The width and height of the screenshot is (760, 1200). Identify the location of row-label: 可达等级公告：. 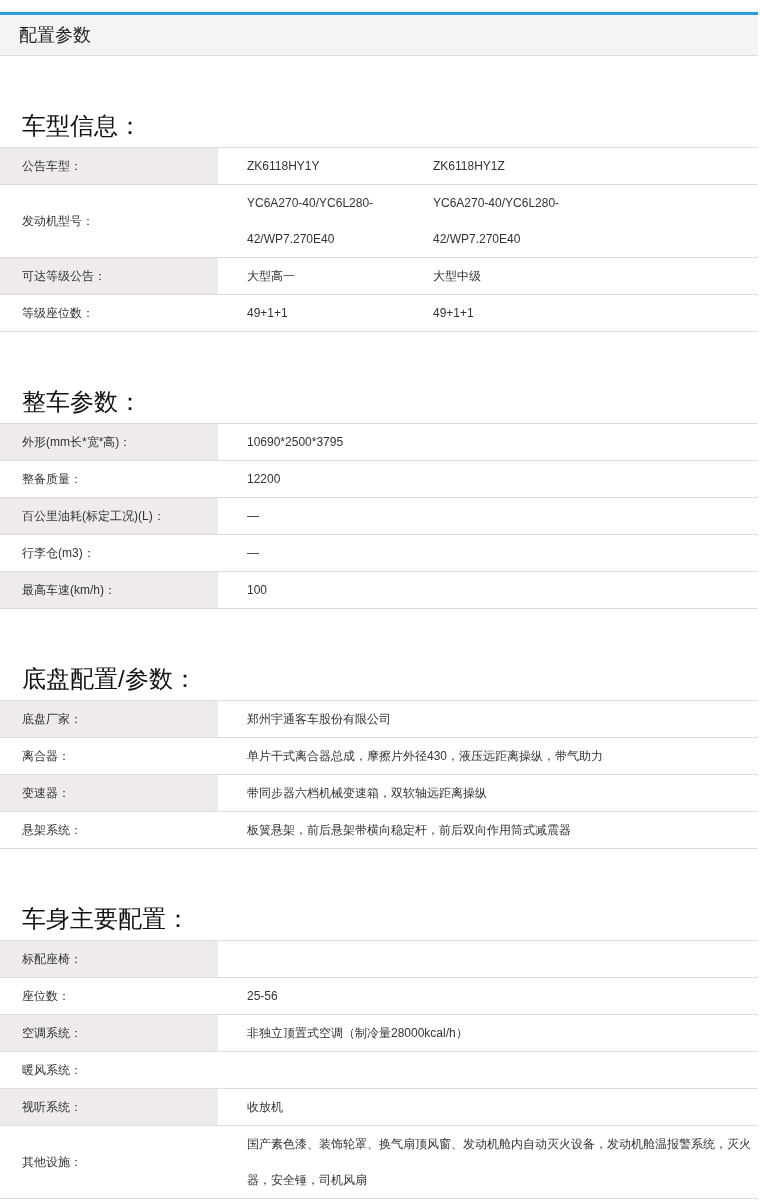
(109, 276).